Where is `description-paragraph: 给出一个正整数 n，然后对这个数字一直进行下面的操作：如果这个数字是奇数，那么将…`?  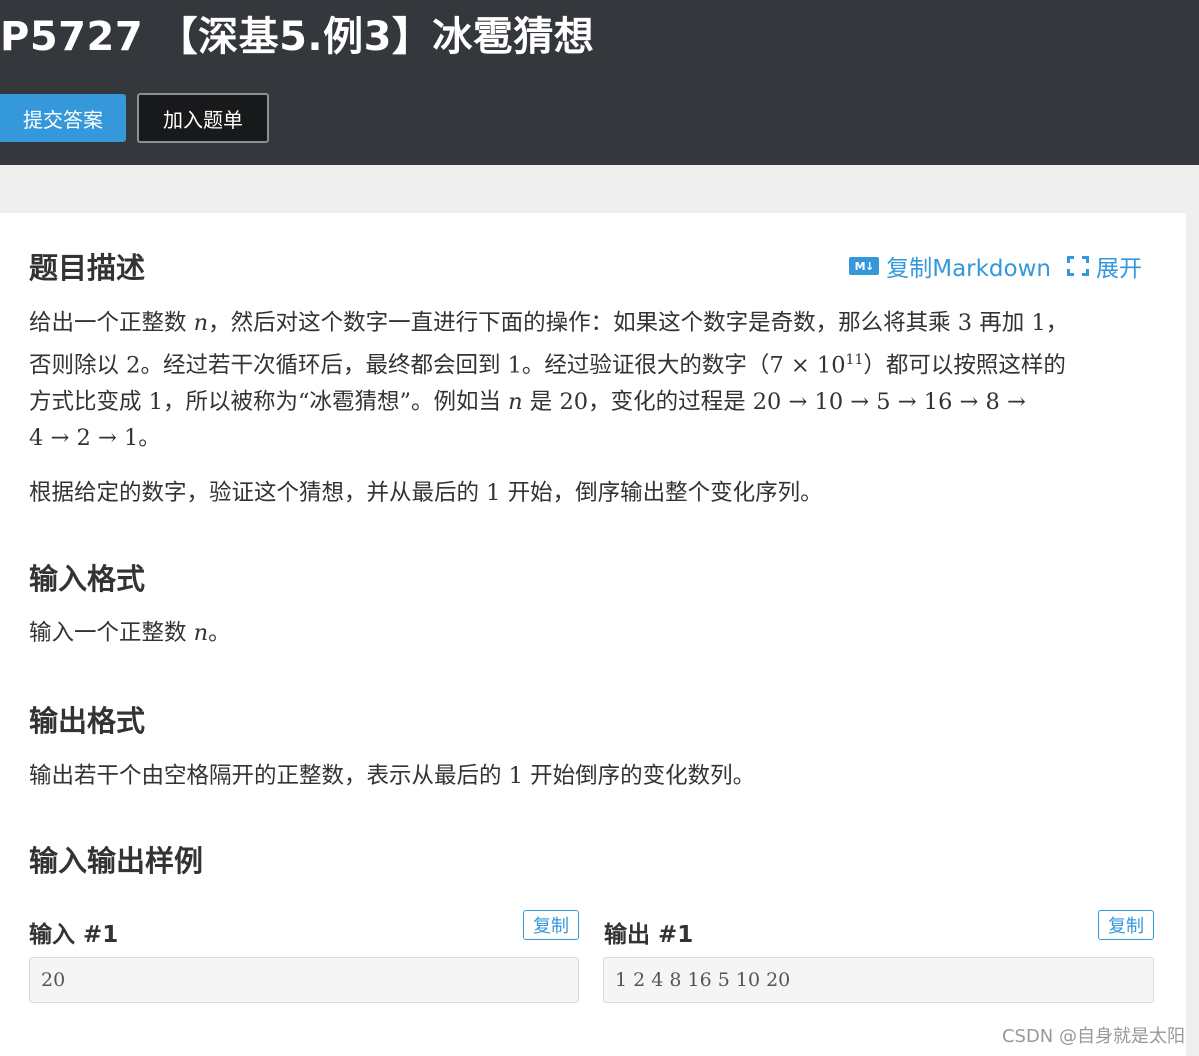
description-paragraph: 给出一个正整数 n，然后对这个数字一直进行下面的操作：如果这个数字是奇数，那么将… is located at coordinates (548, 381).